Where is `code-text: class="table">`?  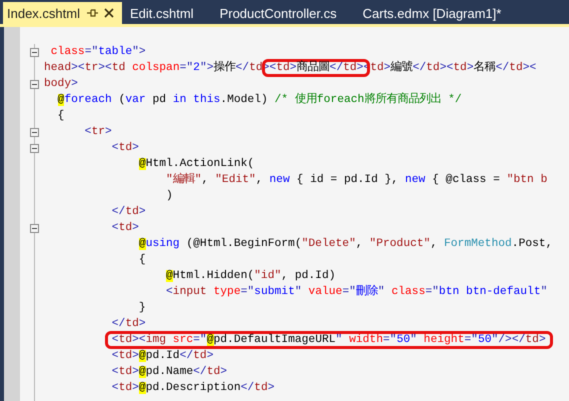 code-text: class="table"> is located at coordinates (98, 52).